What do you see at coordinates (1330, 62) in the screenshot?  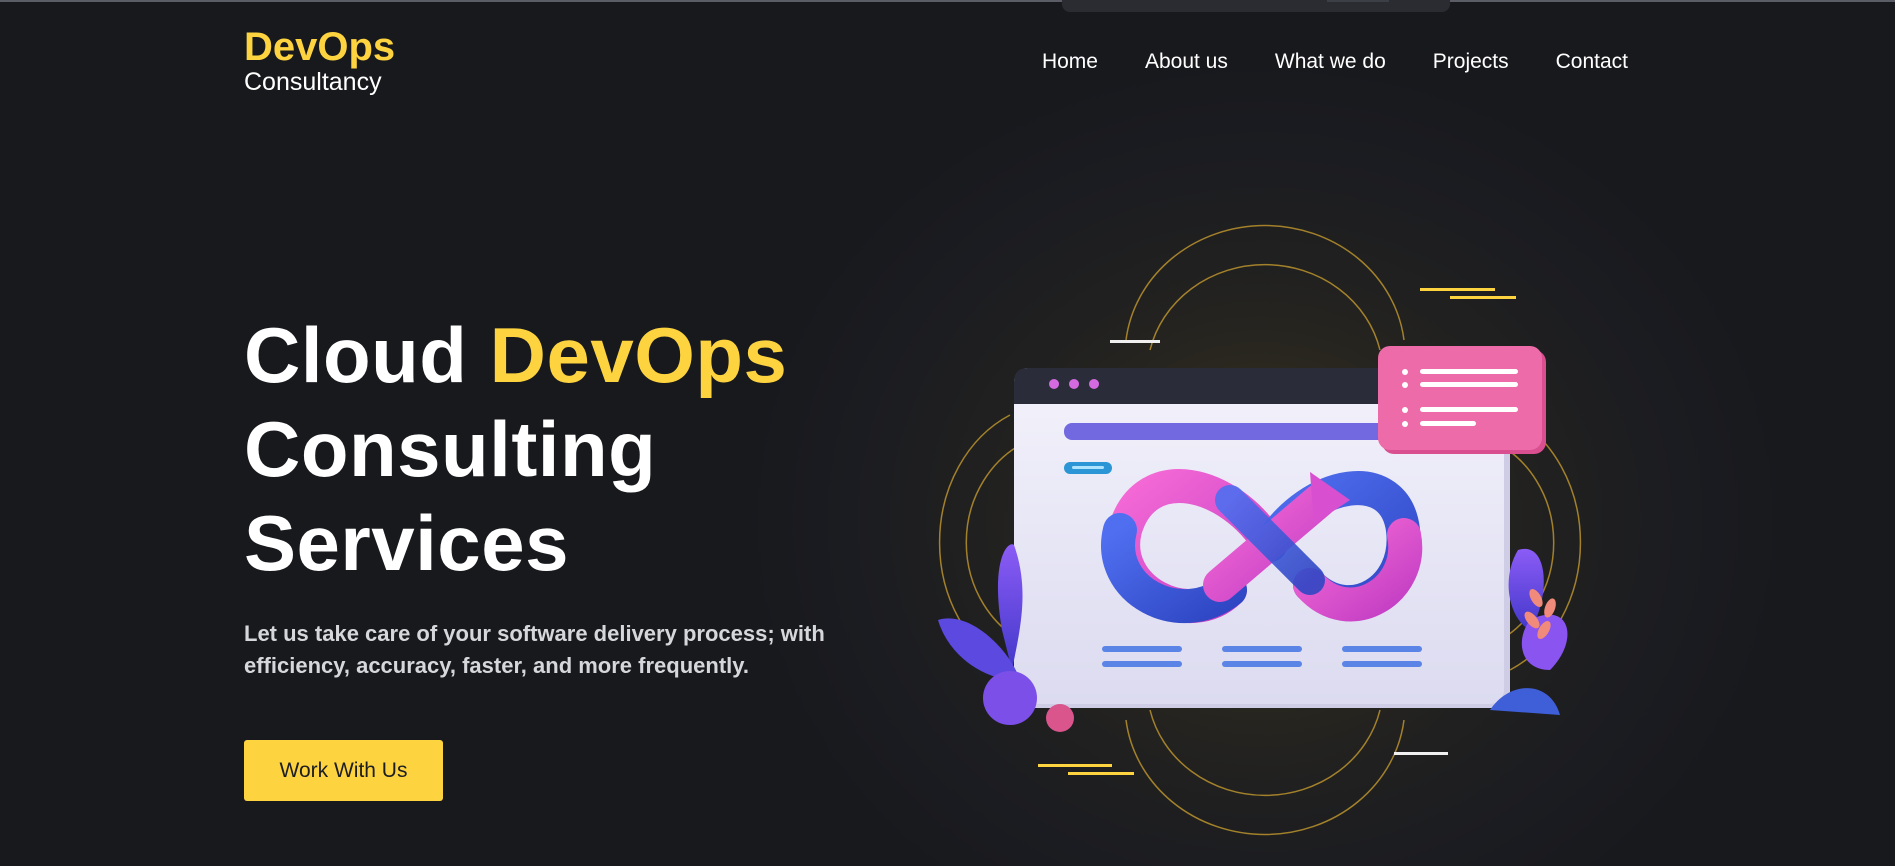 I see `nav-what-we-do: What we do` at bounding box center [1330, 62].